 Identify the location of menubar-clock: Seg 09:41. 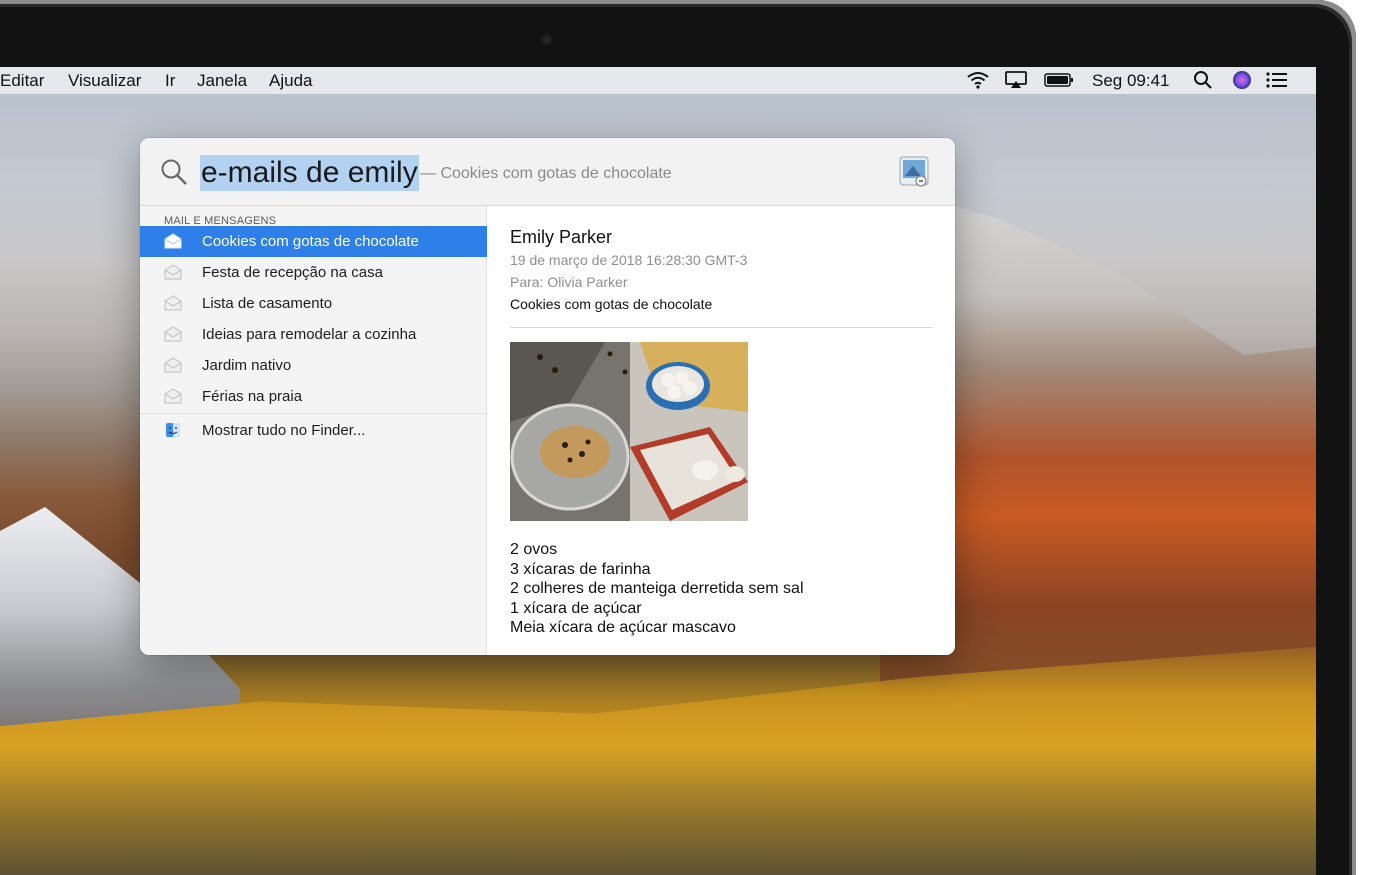
(1131, 81).